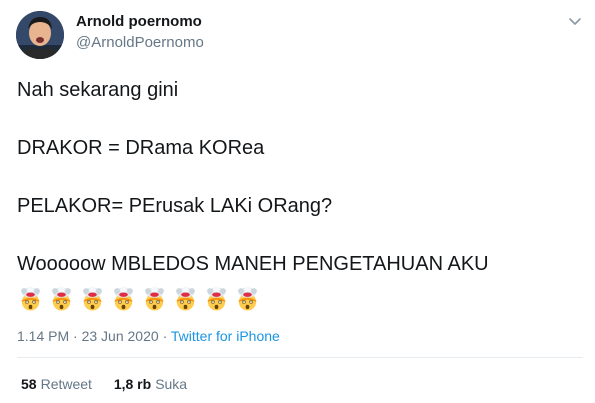 Image resolution: width=595 pixels, height=403 pixels. I want to click on divider, so click(300, 357).